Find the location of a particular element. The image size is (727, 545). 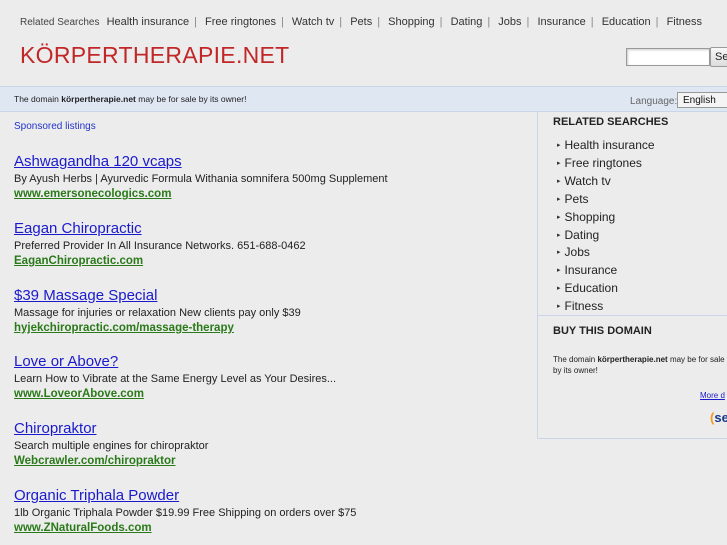

sale-domain-name: körpertherapie.net is located at coordinates (98, 99).